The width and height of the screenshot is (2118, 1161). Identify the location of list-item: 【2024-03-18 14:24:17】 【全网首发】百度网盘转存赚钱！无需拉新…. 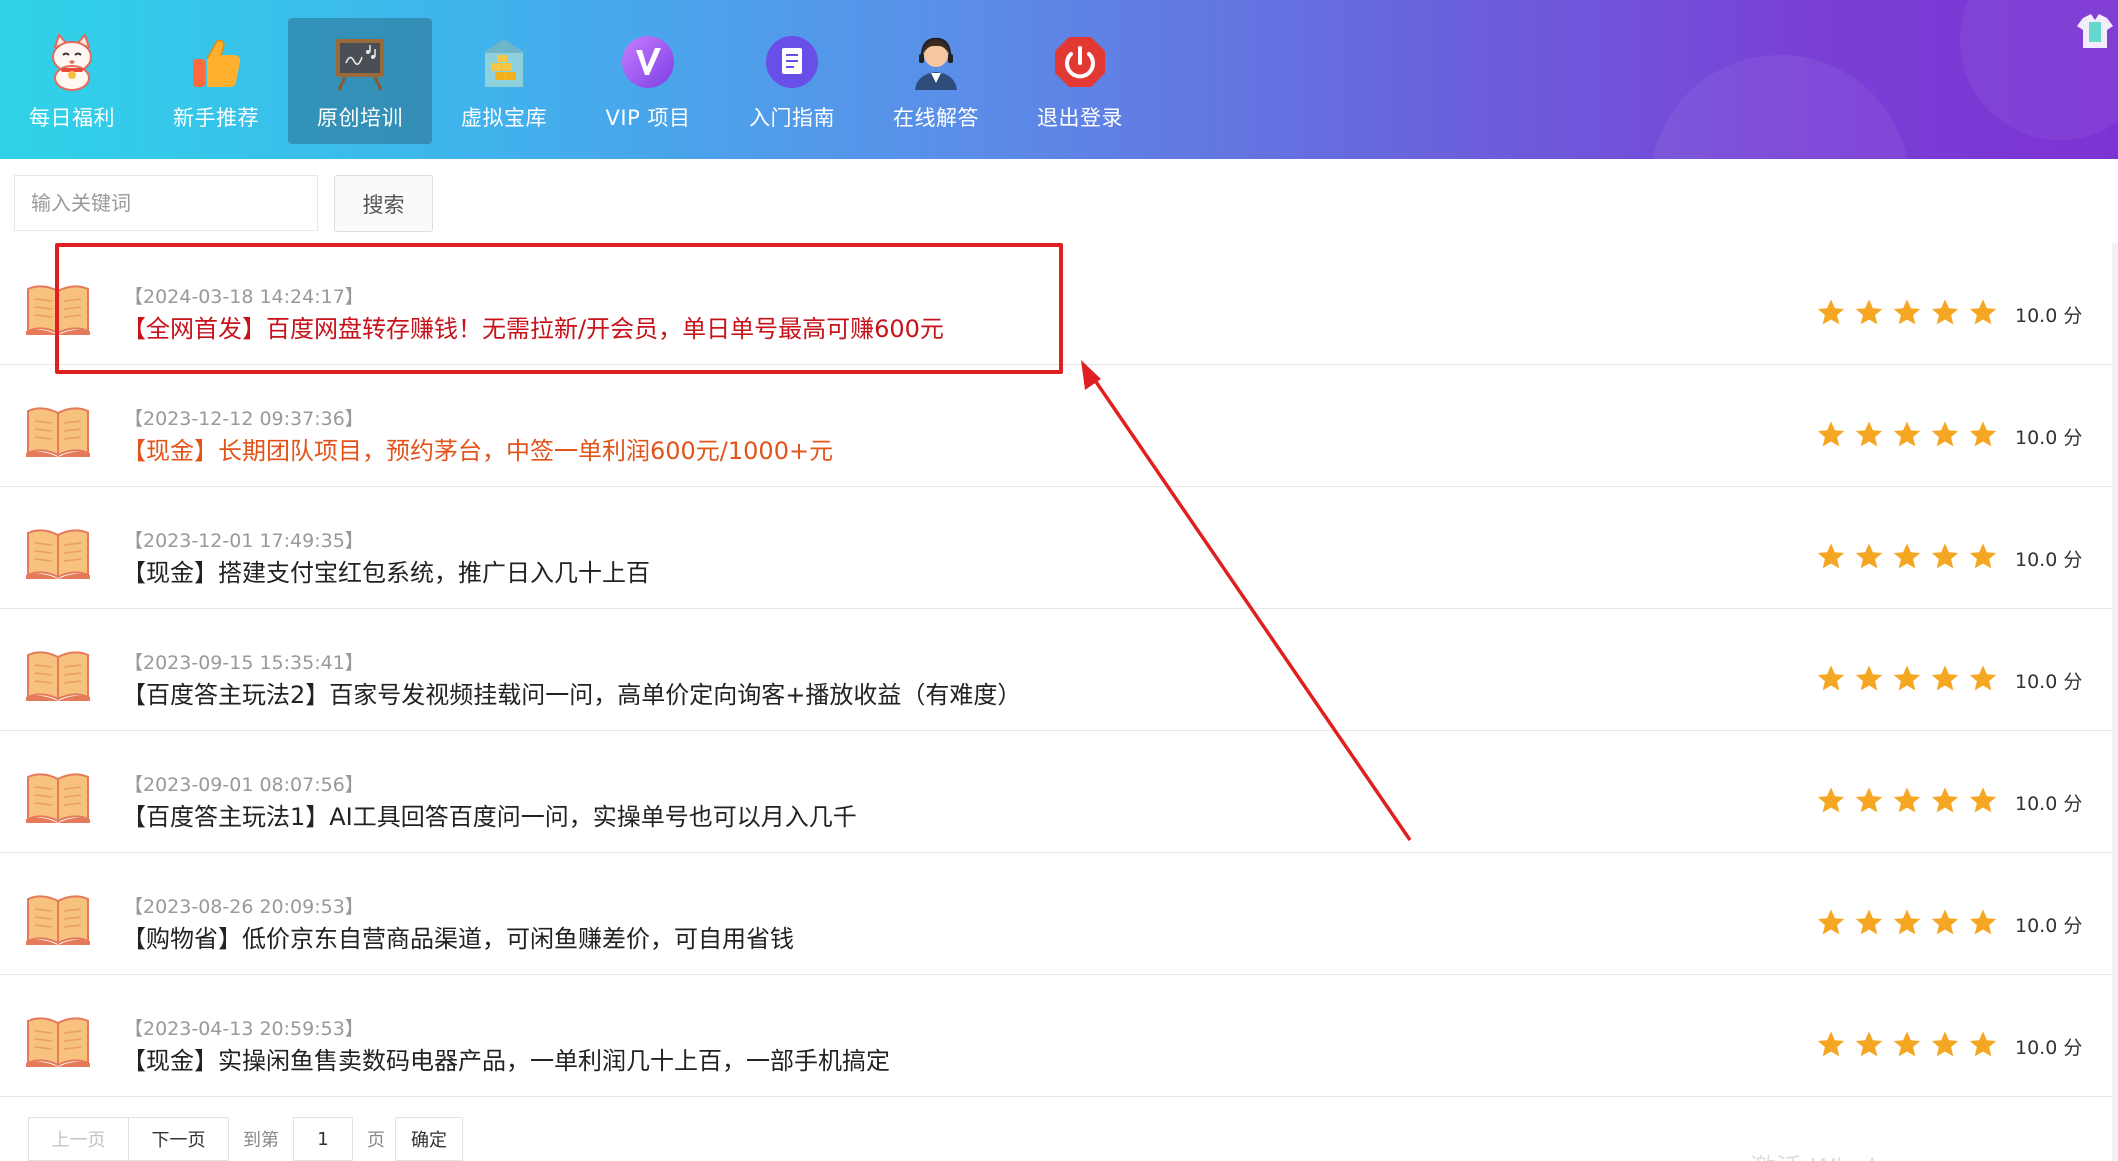
(1056, 304).